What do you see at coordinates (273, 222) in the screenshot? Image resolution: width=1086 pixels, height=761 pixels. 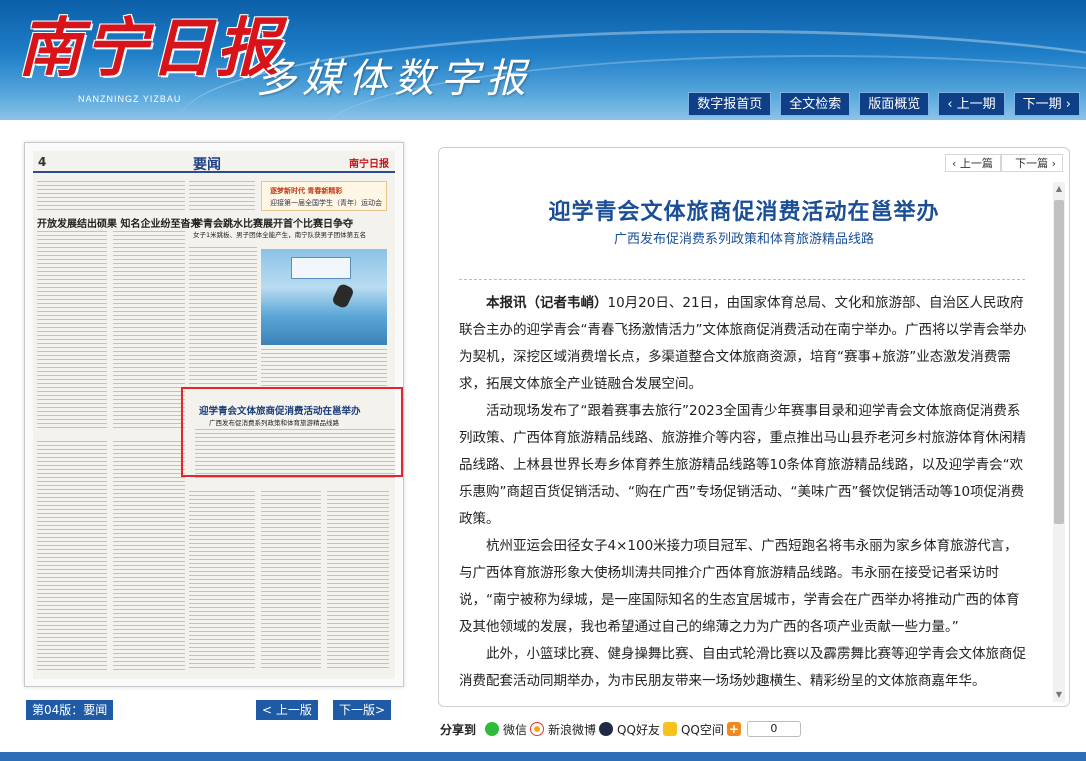 I see `page-headline-right: 学青会跳水比赛展开首个比赛日争夺` at bounding box center [273, 222].